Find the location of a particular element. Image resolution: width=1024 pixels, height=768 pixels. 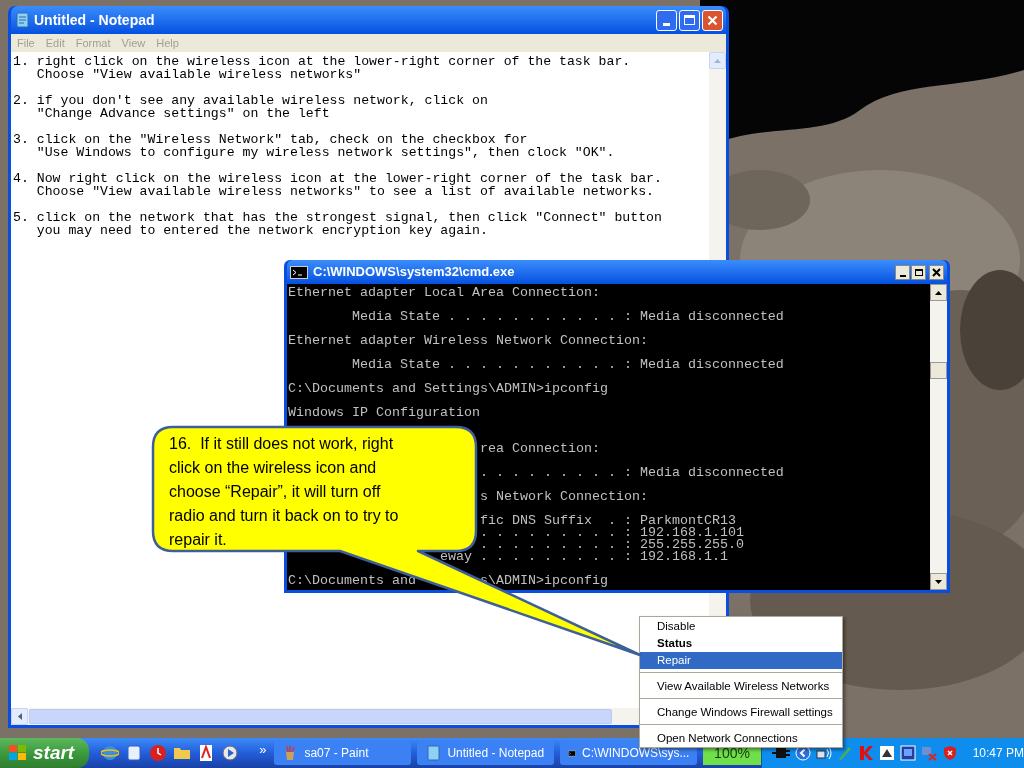

field-value: : 192.168.1.101 is located at coordinates (683, 533).